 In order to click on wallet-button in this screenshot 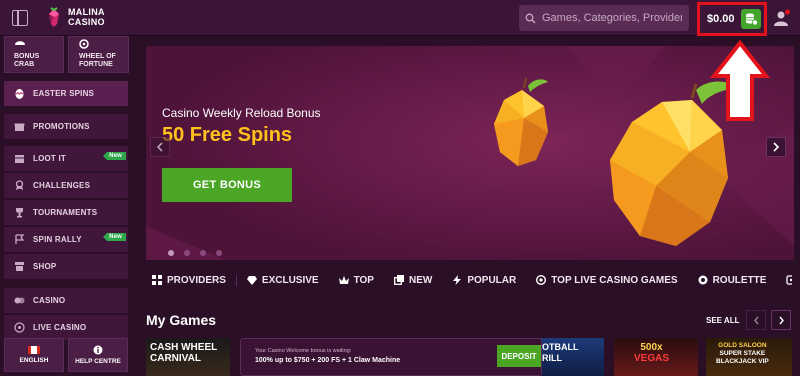, I will do `click(750, 19)`.